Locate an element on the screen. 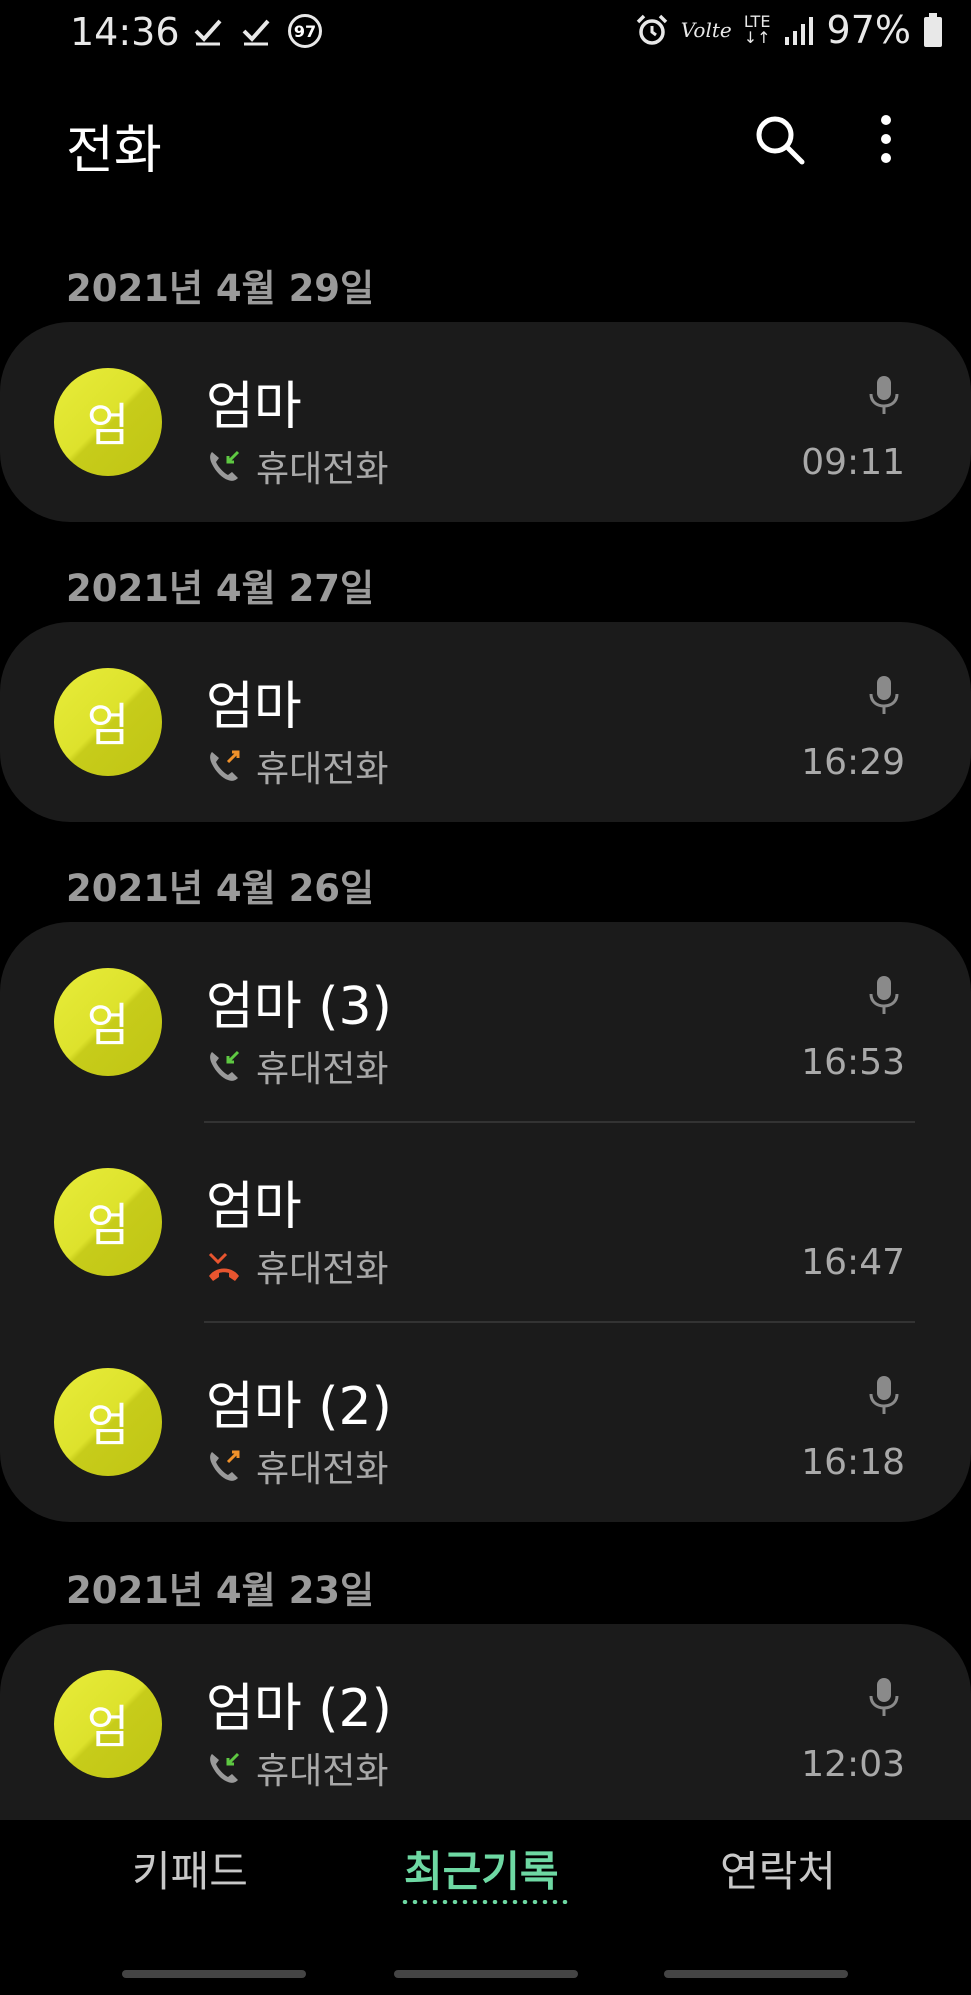 Image resolution: width=971 pixels, height=1995 pixels. search-icon is located at coordinates (779, 139).